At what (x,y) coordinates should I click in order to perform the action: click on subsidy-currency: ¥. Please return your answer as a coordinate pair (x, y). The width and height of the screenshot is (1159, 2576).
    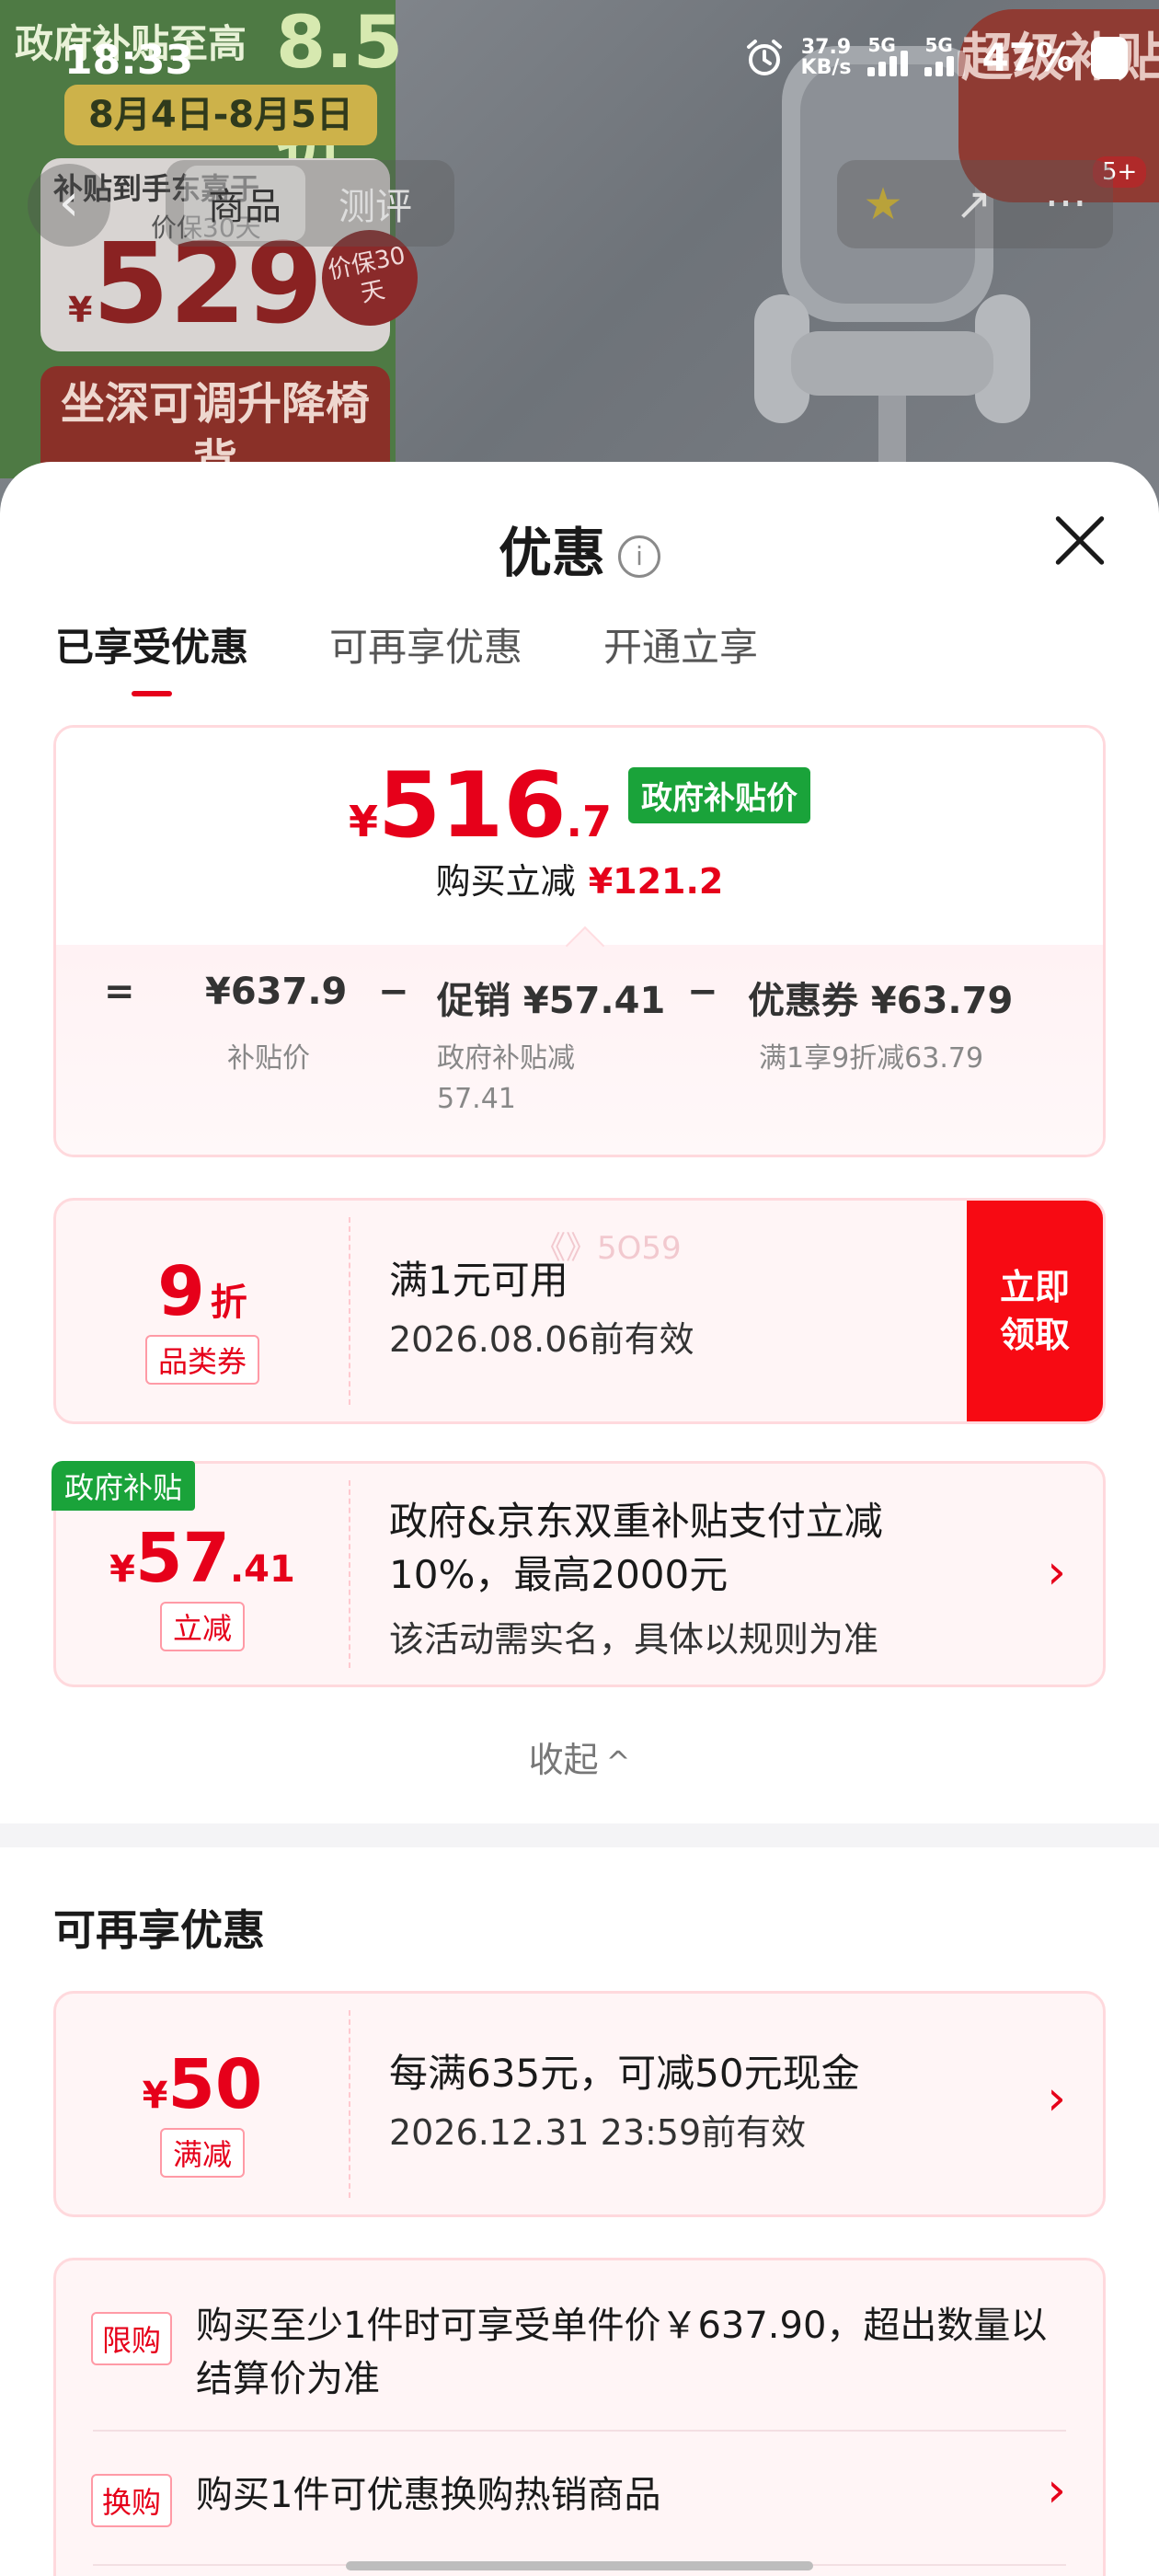
    Looking at the image, I should click on (122, 1569).